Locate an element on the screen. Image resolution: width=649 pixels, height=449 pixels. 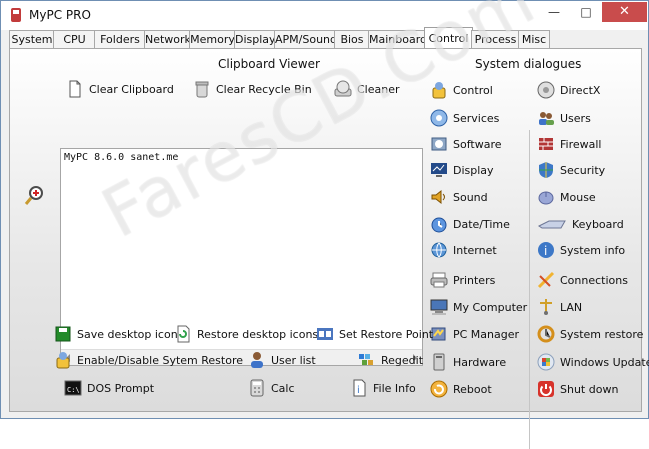
system-restore-dialog-button: System restore is located at coordinates (589, 334).